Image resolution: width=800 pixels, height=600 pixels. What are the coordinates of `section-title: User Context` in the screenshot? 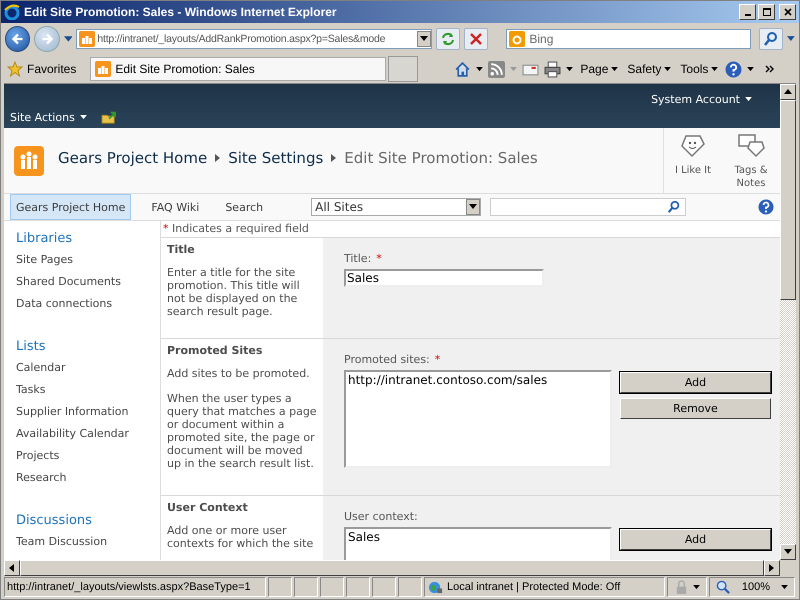 It's located at (208, 507).